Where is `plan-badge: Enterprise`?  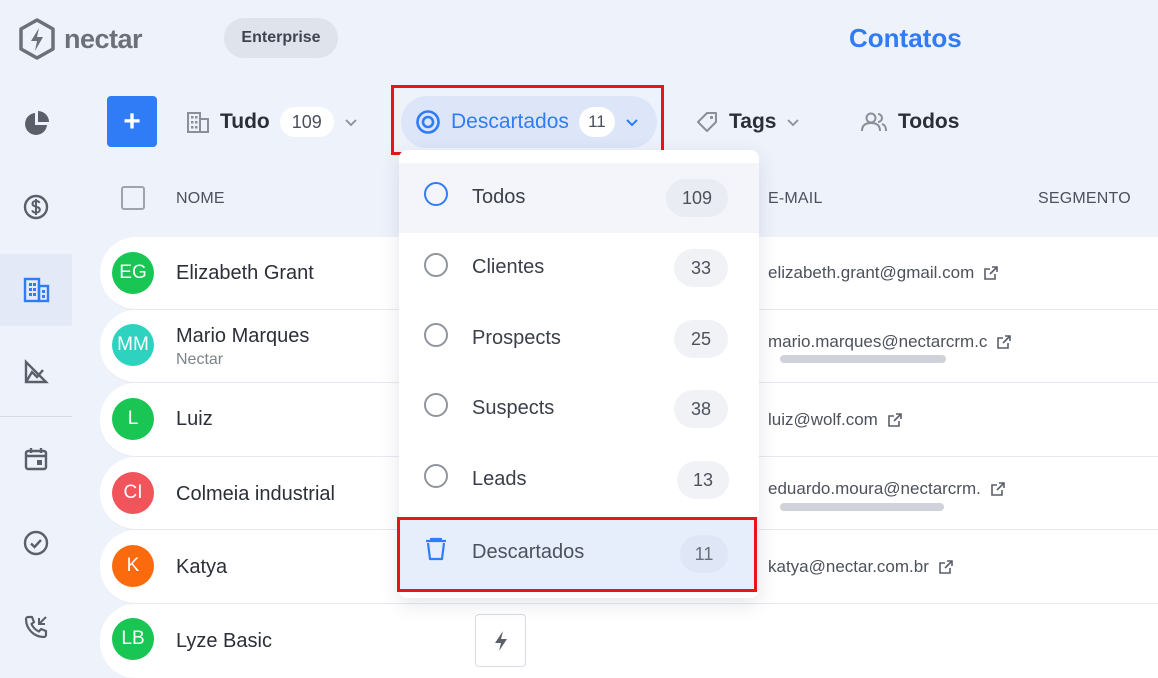 plan-badge: Enterprise is located at coordinates (281, 38).